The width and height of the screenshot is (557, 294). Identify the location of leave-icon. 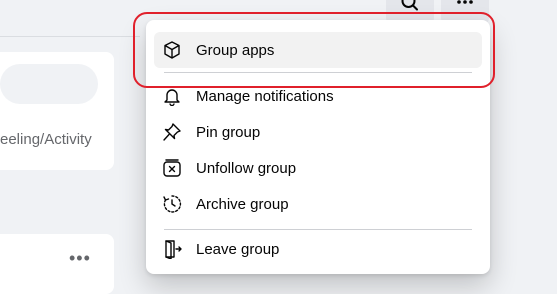
(172, 249).